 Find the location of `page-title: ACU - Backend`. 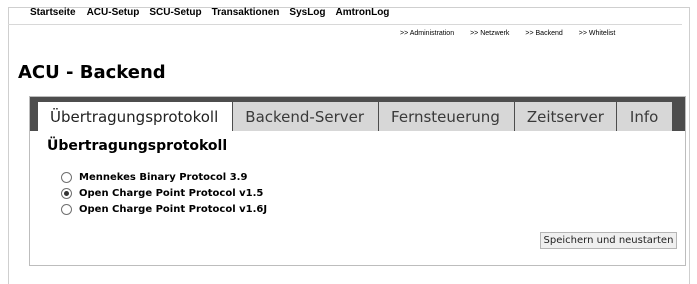

page-title: ACU - Backend is located at coordinates (92, 72).